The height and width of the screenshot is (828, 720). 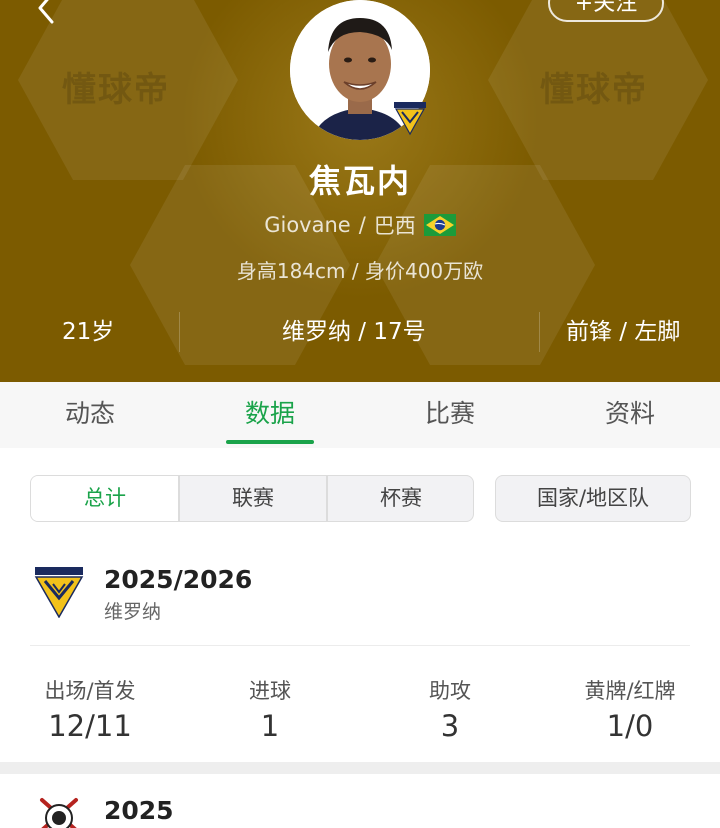 I want to click on card-divider, so click(x=360, y=645).